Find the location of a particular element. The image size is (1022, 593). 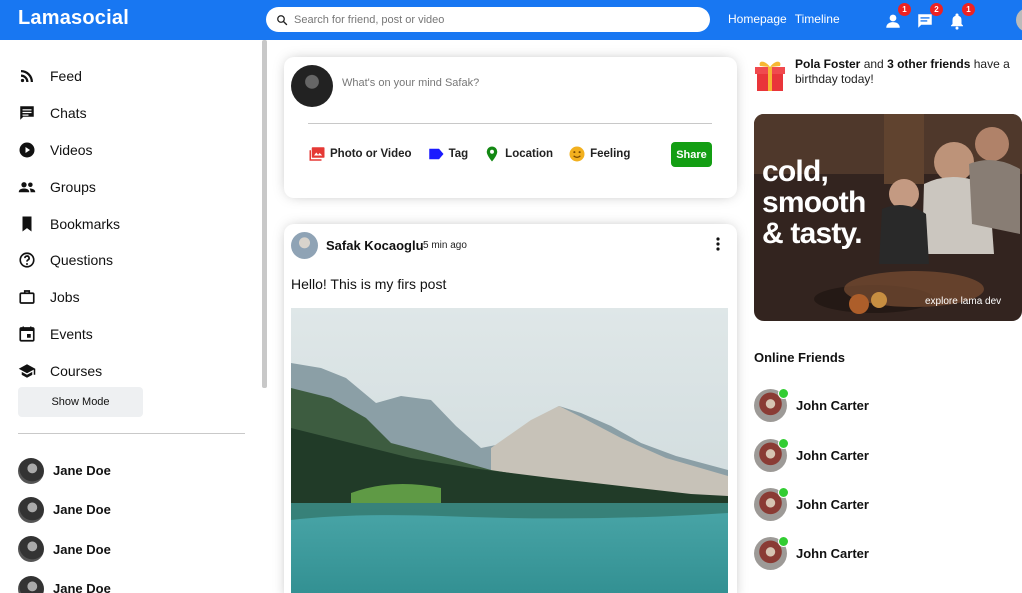

option-label: Photo or Video is located at coordinates (371, 154).